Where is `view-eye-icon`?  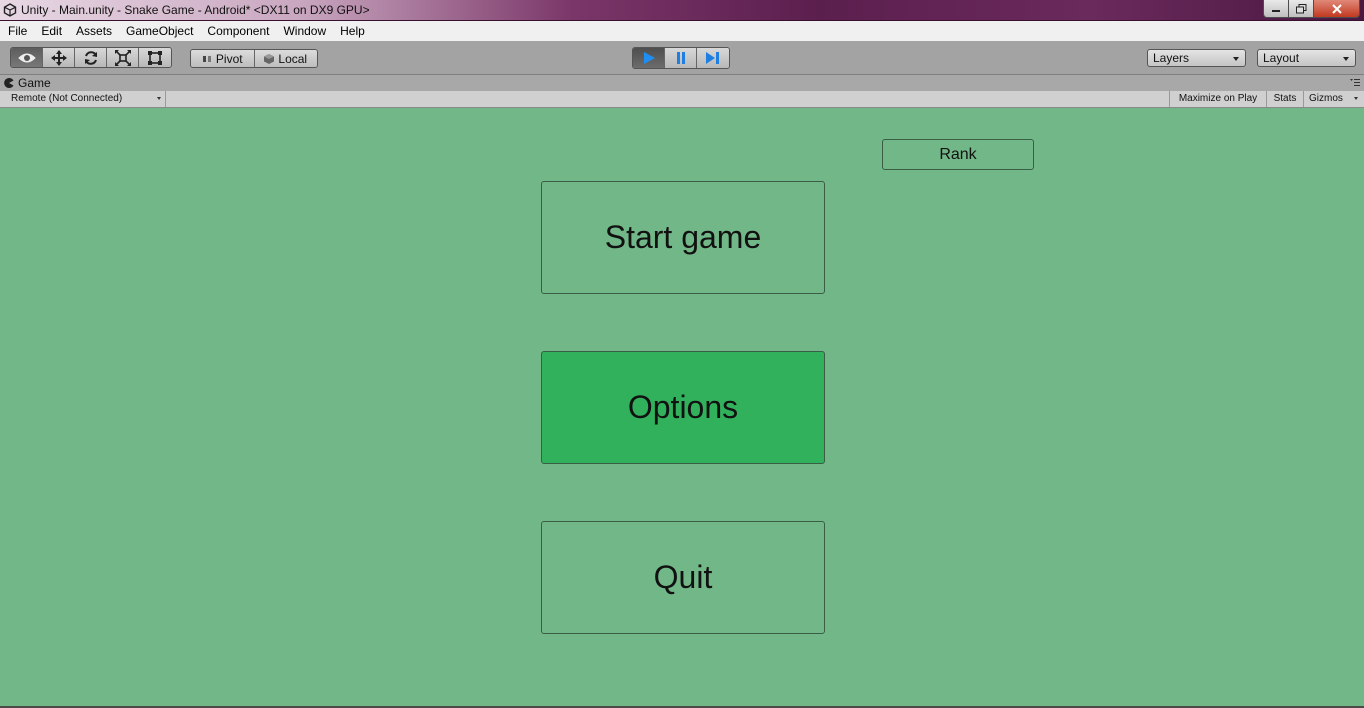 view-eye-icon is located at coordinates (26, 57).